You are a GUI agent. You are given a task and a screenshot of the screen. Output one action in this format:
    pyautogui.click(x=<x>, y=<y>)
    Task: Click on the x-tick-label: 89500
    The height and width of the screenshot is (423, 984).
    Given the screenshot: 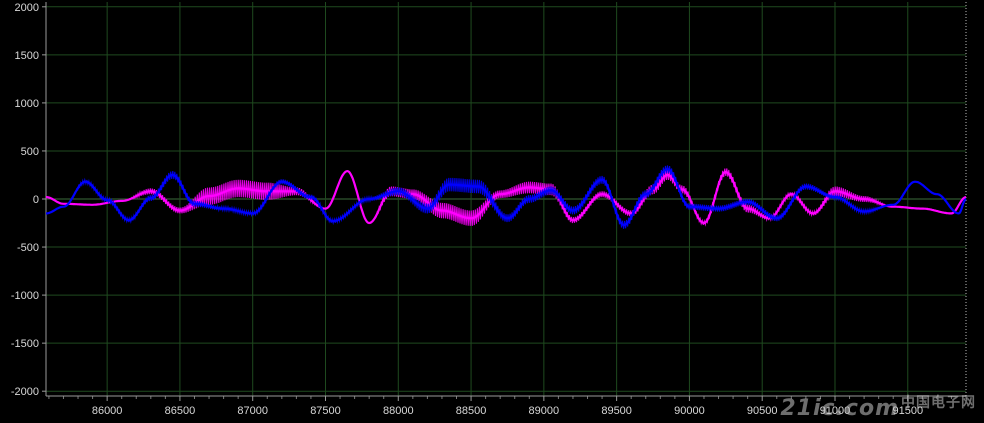 What is the action you would take?
    pyautogui.click(x=616, y=411)
    